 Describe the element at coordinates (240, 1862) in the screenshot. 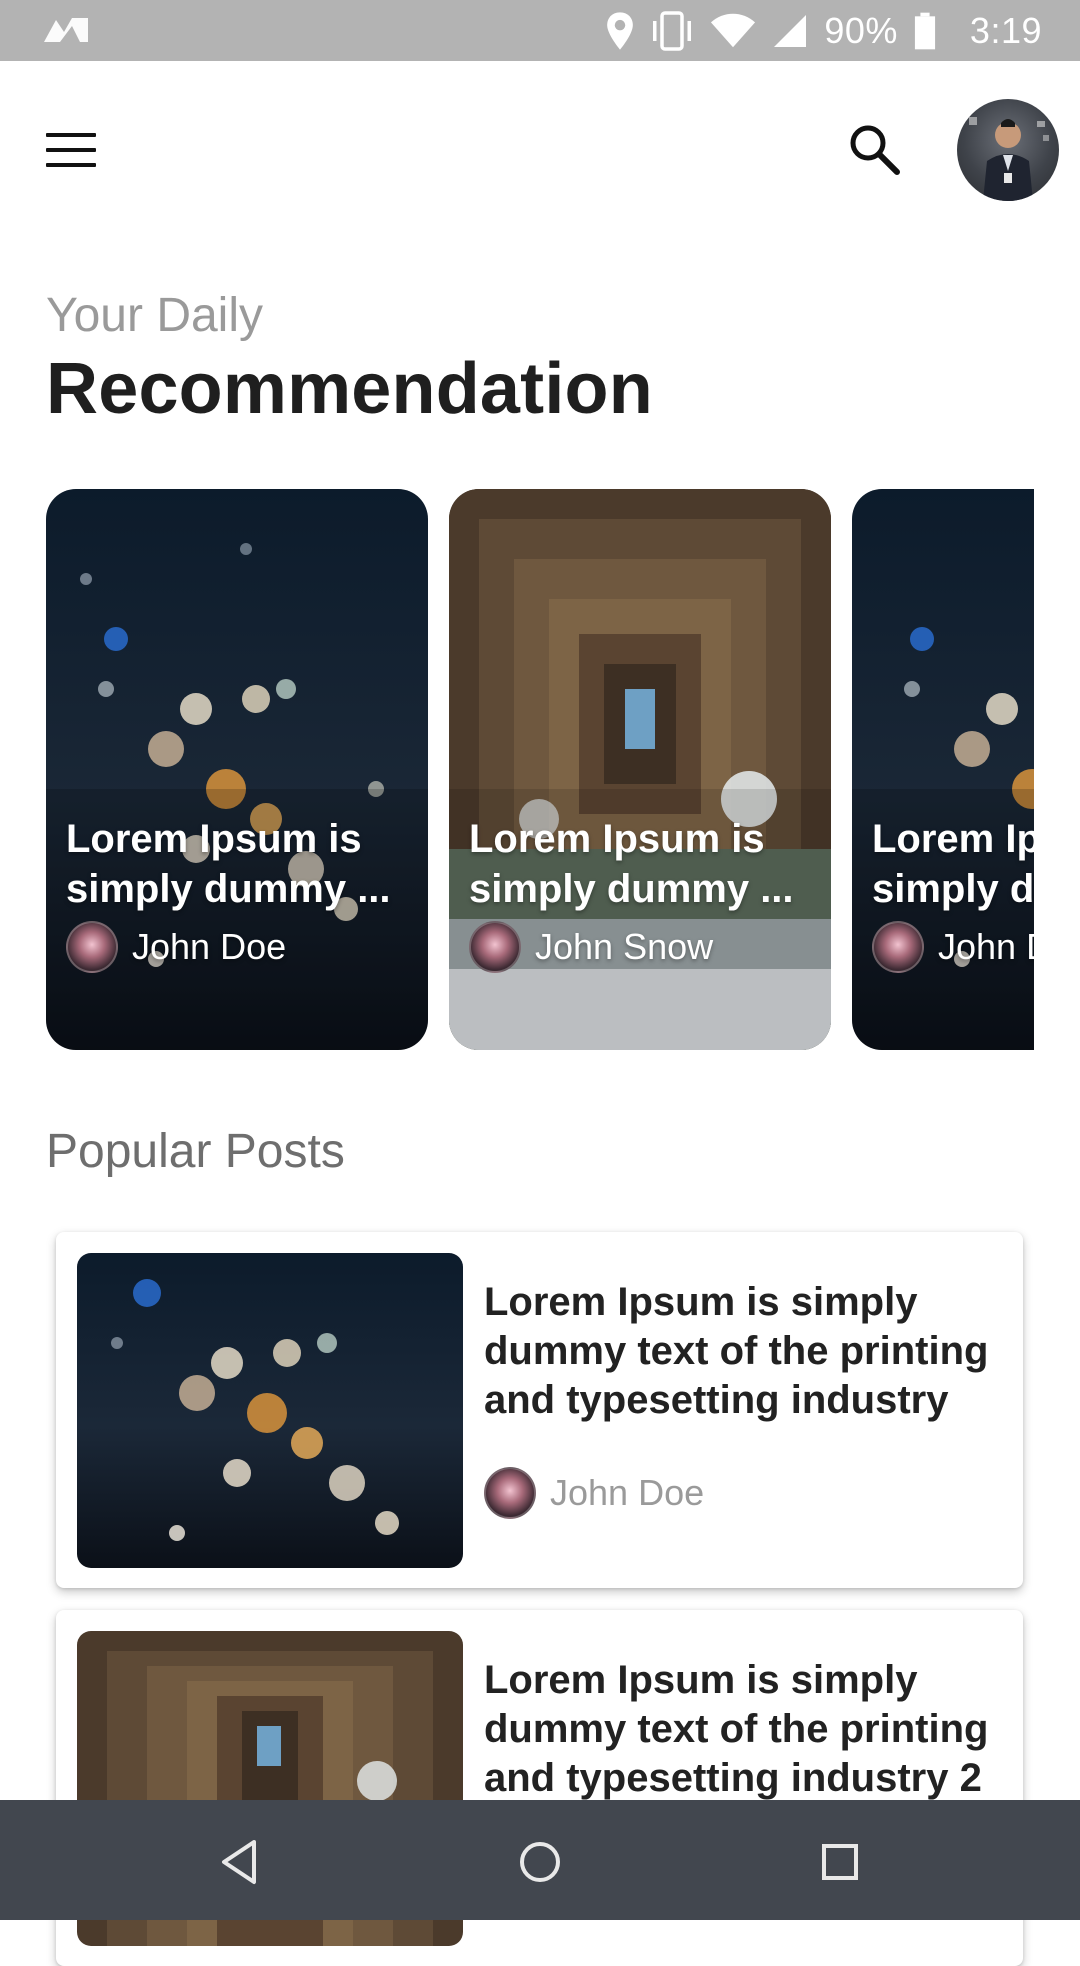

I see `back-icon` at that location.